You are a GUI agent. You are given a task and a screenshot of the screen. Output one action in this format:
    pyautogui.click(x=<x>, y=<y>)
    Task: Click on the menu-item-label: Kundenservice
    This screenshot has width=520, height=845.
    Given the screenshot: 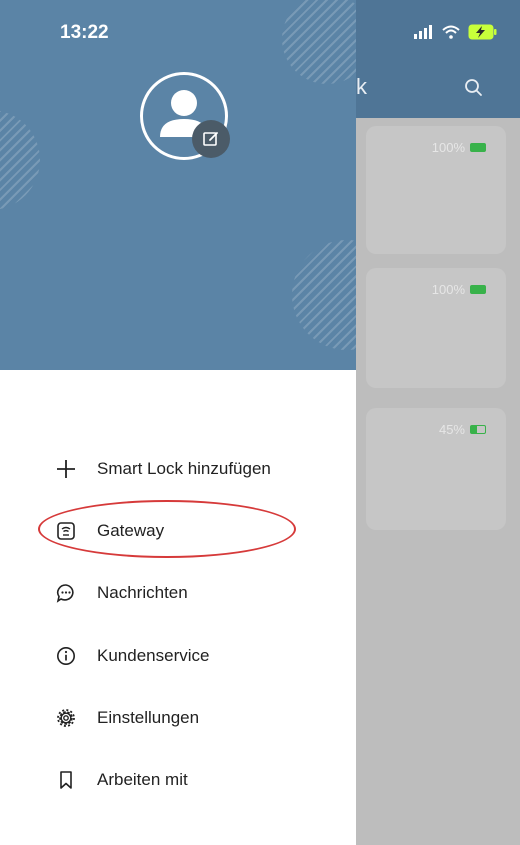 What is the action you would take?
    pyautogui.click(x=153, y=655)
    